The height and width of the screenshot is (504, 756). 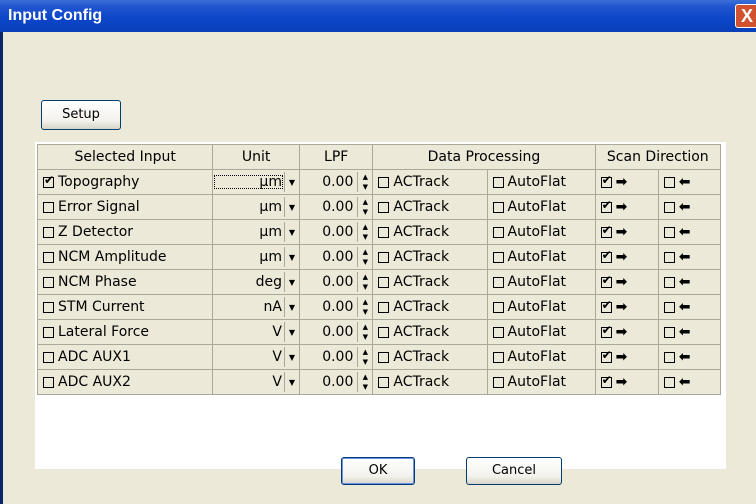 I want to click on selected-input-cell: STM Current, so click(x=125, y=307).